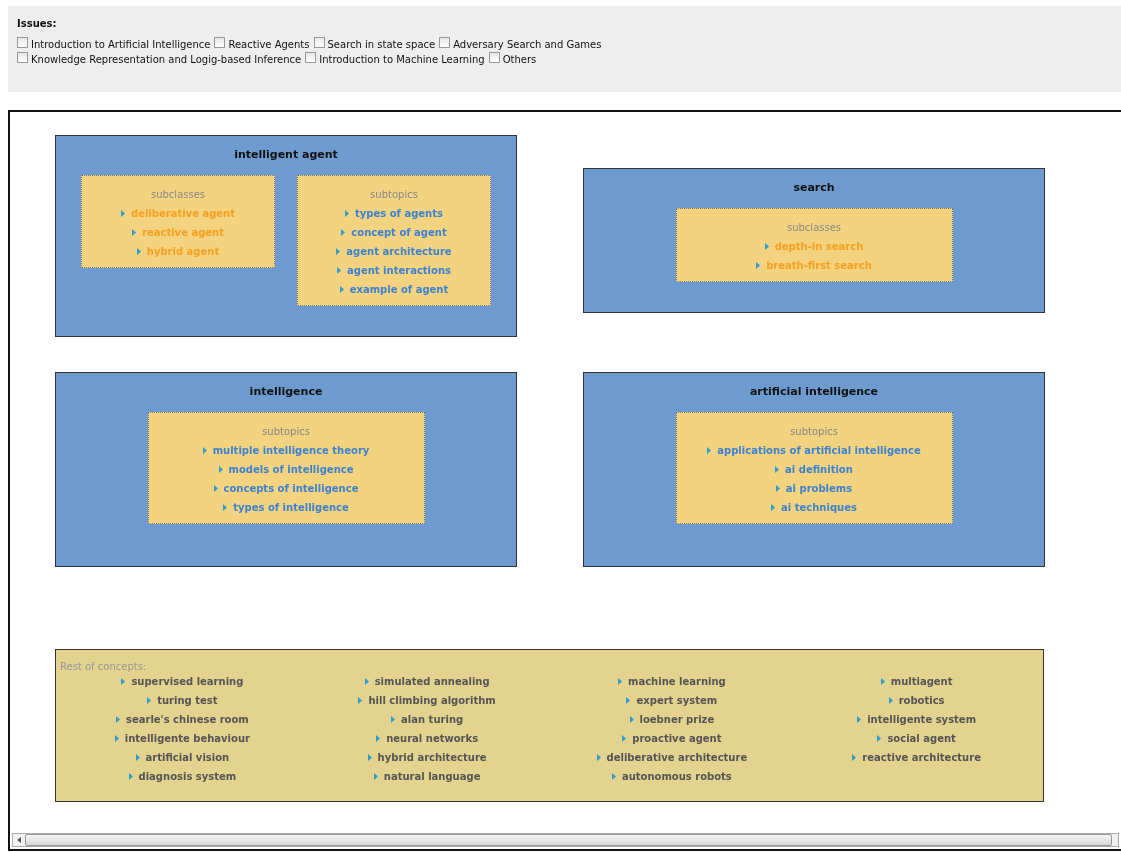 This screenshot has width=1121, height=852. Describe the element at coordinates (395, 59) in the screenshot. I see `issue-checkbox: Introduction to Machine Learning` at that location.